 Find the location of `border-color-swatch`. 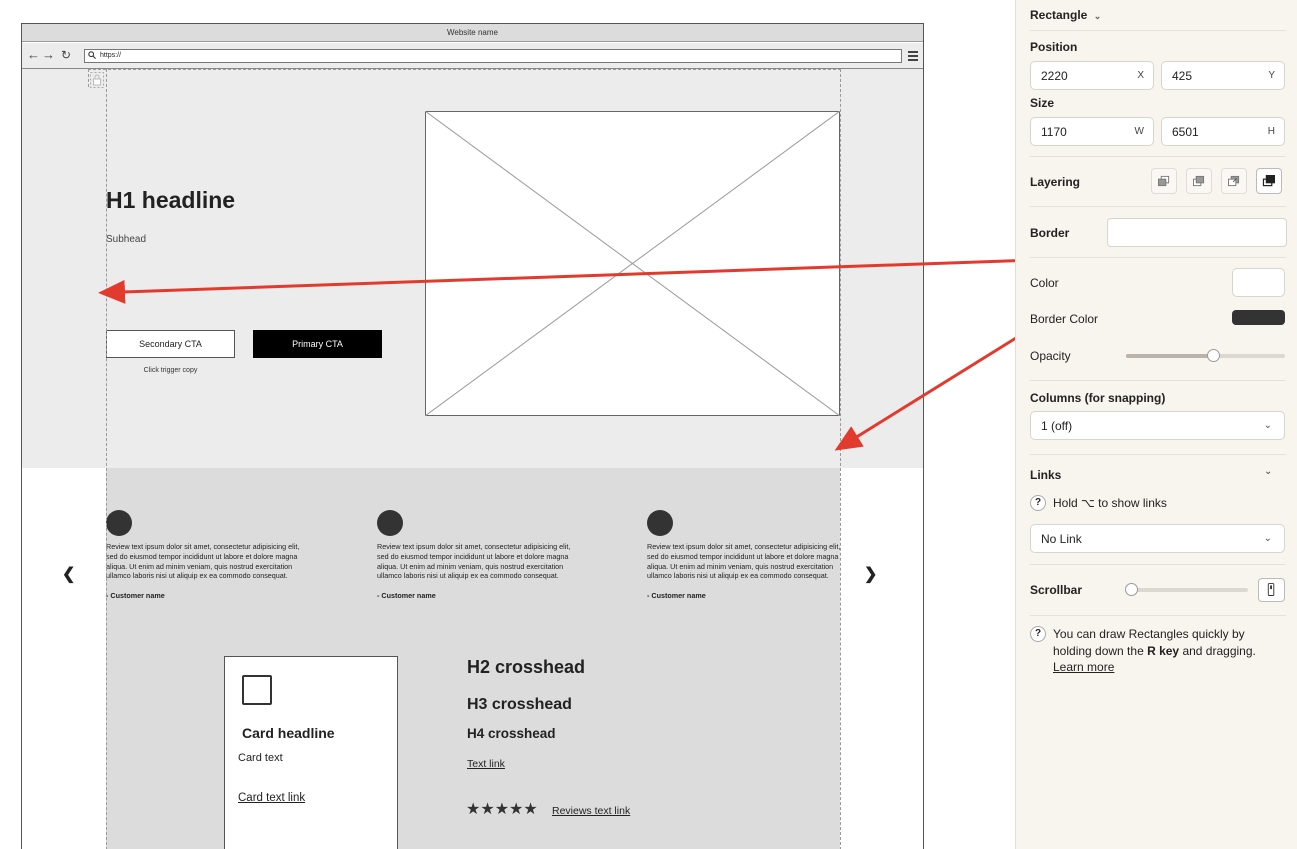

border-color-swatch is located at coordinates (1258, 317).